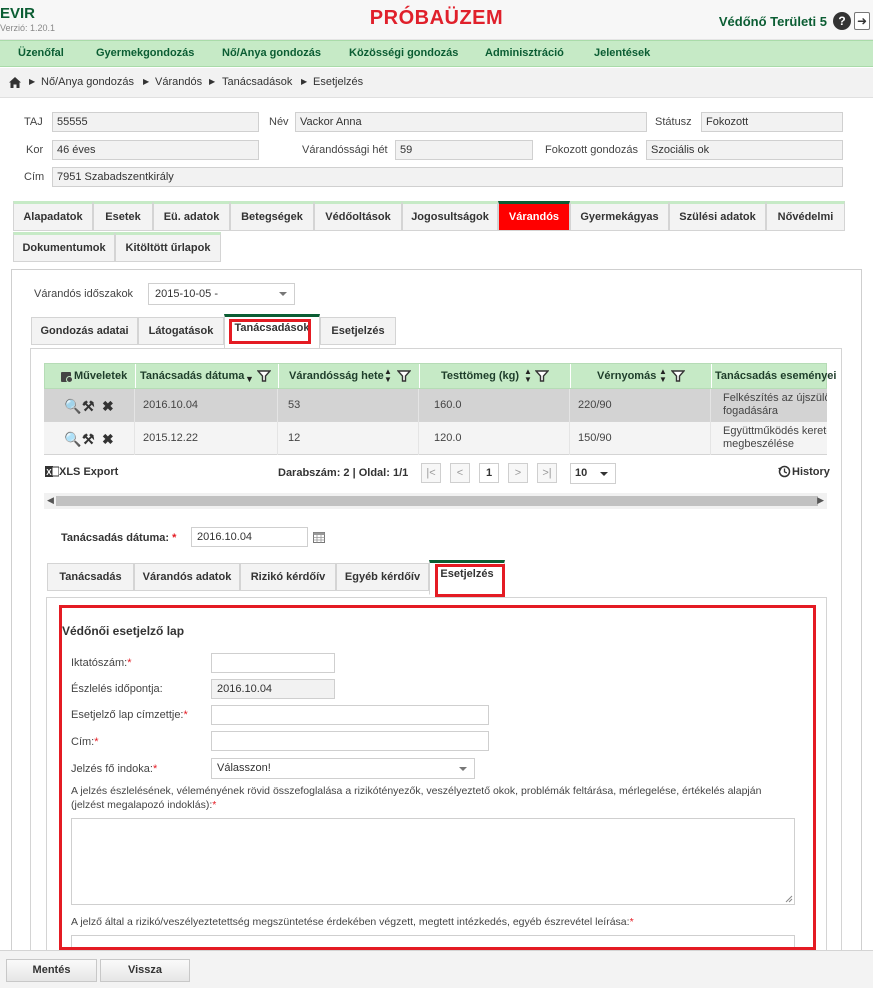 The width and height of the screenshot is (873, 988). I want to click on next-page-button: >, so click(518, 473).